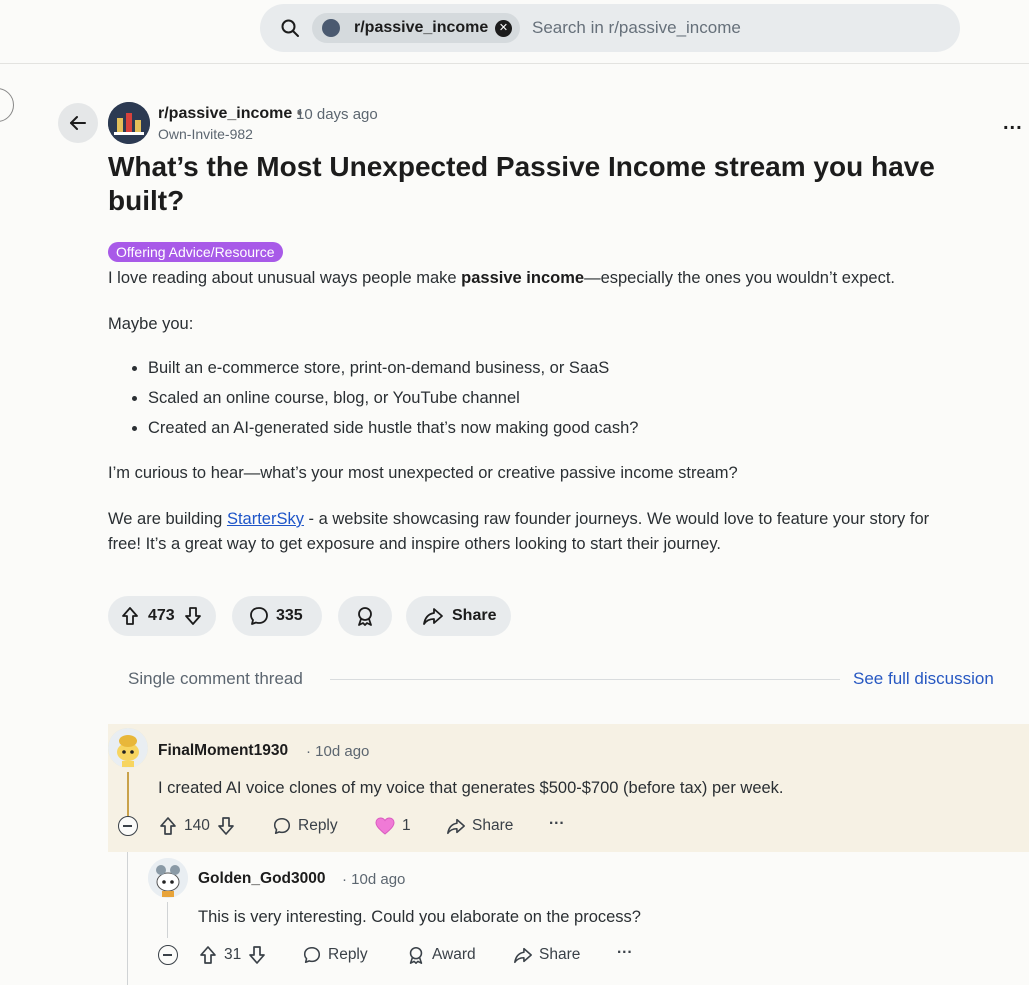  I want to click on search-bar: r/passive_income ✕, so click(610, 28).